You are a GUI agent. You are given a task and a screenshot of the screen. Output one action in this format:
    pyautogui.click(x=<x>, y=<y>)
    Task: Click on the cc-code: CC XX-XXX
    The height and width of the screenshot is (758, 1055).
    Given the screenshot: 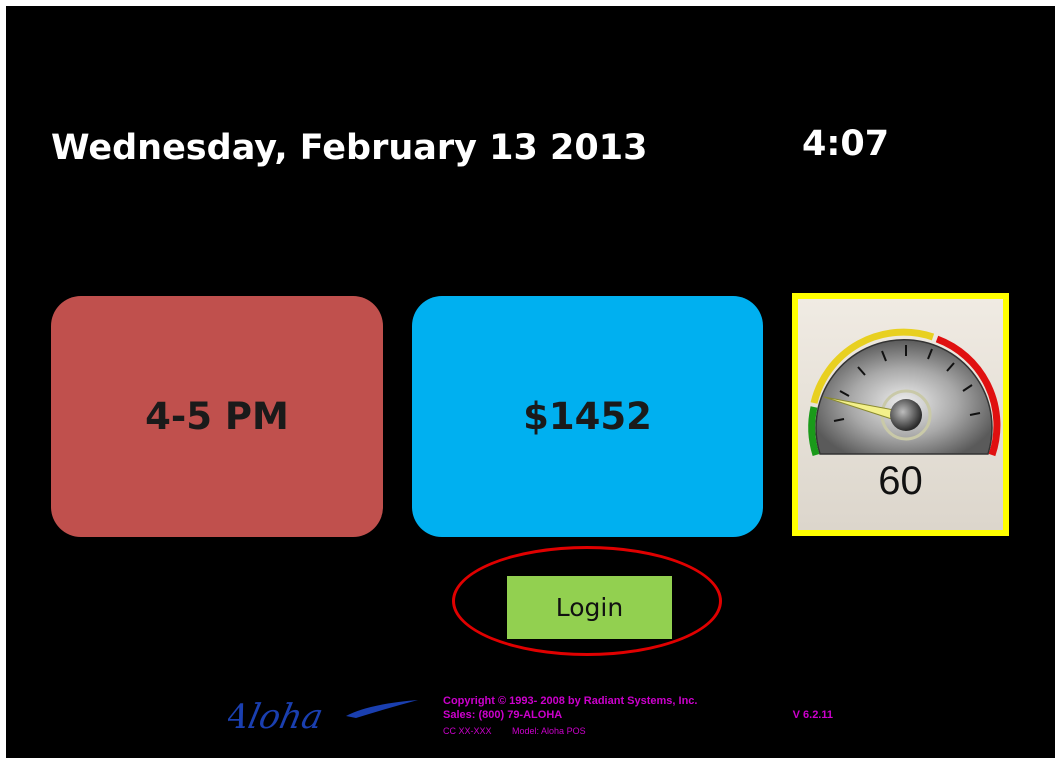 What is the action you would take?
    pyautogui.click(x=467, y=731)
    